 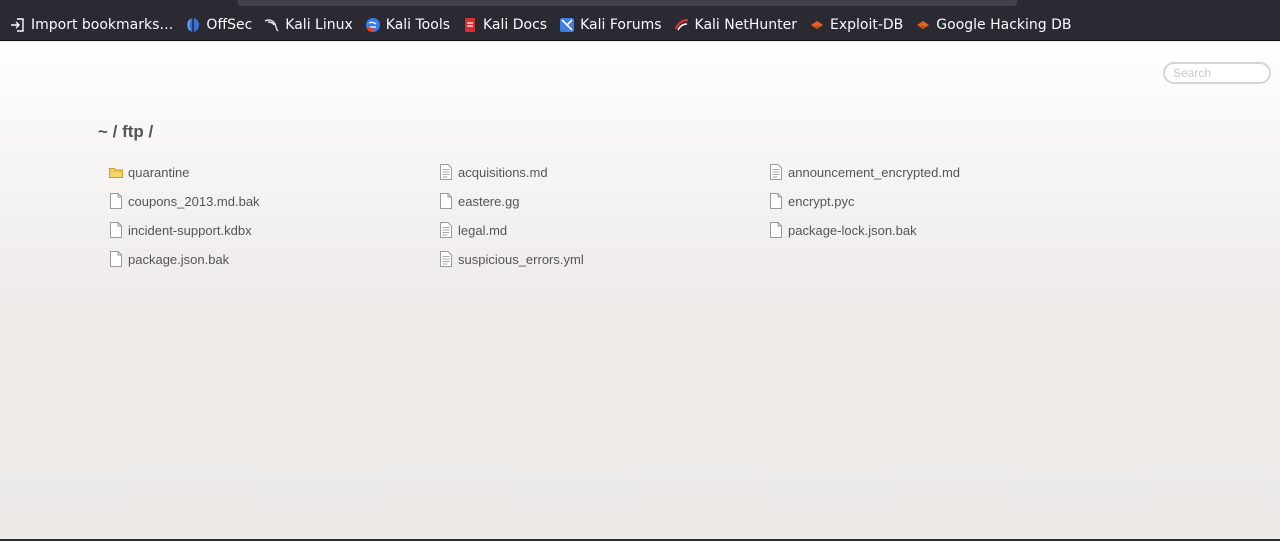 I want to click on breadcrumb: ~ / ftp /, so click(x=126, y=131).